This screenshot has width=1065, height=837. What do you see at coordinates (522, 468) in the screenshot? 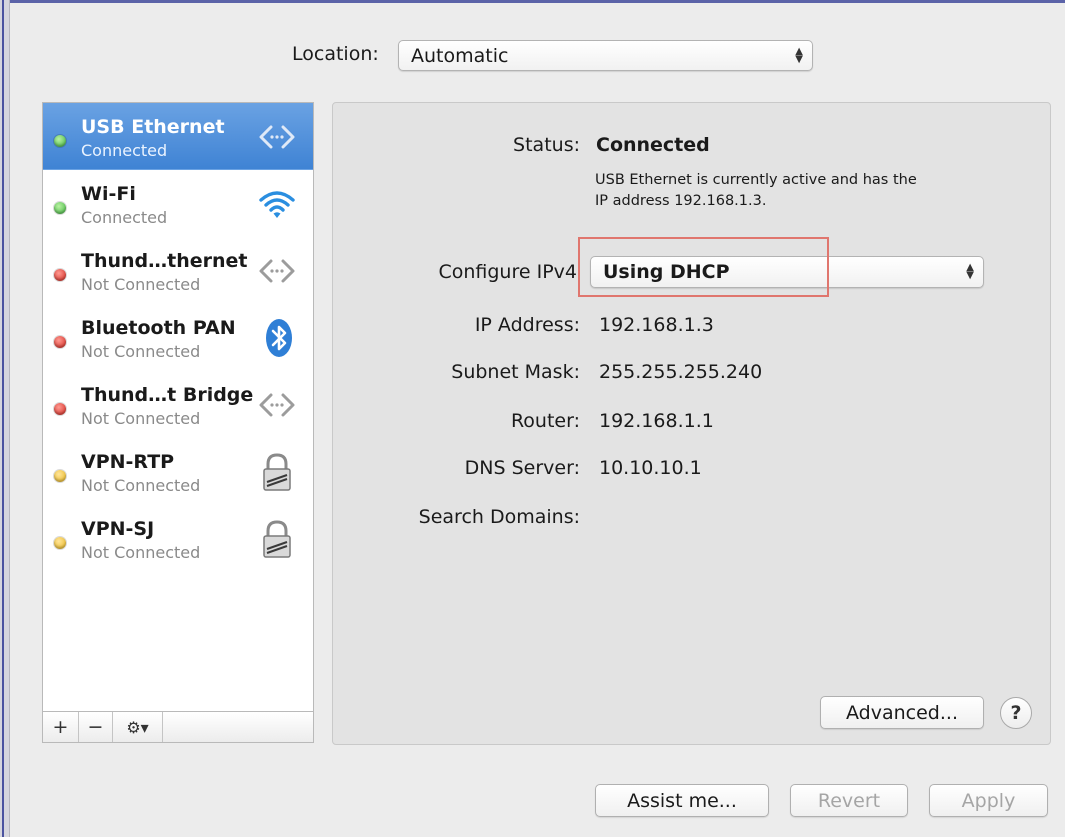
I see `dns-server-label: DNS Server:` at bounding box center [522, 468].